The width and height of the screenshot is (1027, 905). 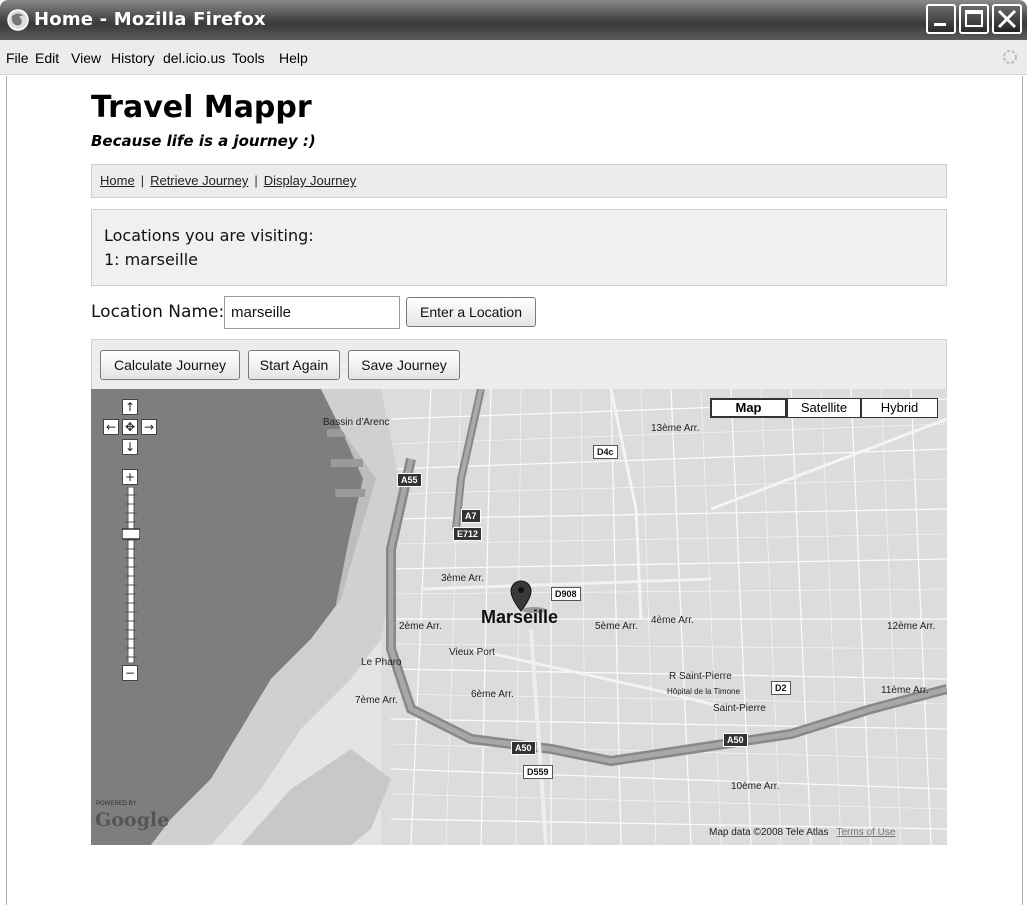 What do you see at coordinates (471, 516) in the screenshot?
I see `road-shield: A7` at bounding box center [471, 516].